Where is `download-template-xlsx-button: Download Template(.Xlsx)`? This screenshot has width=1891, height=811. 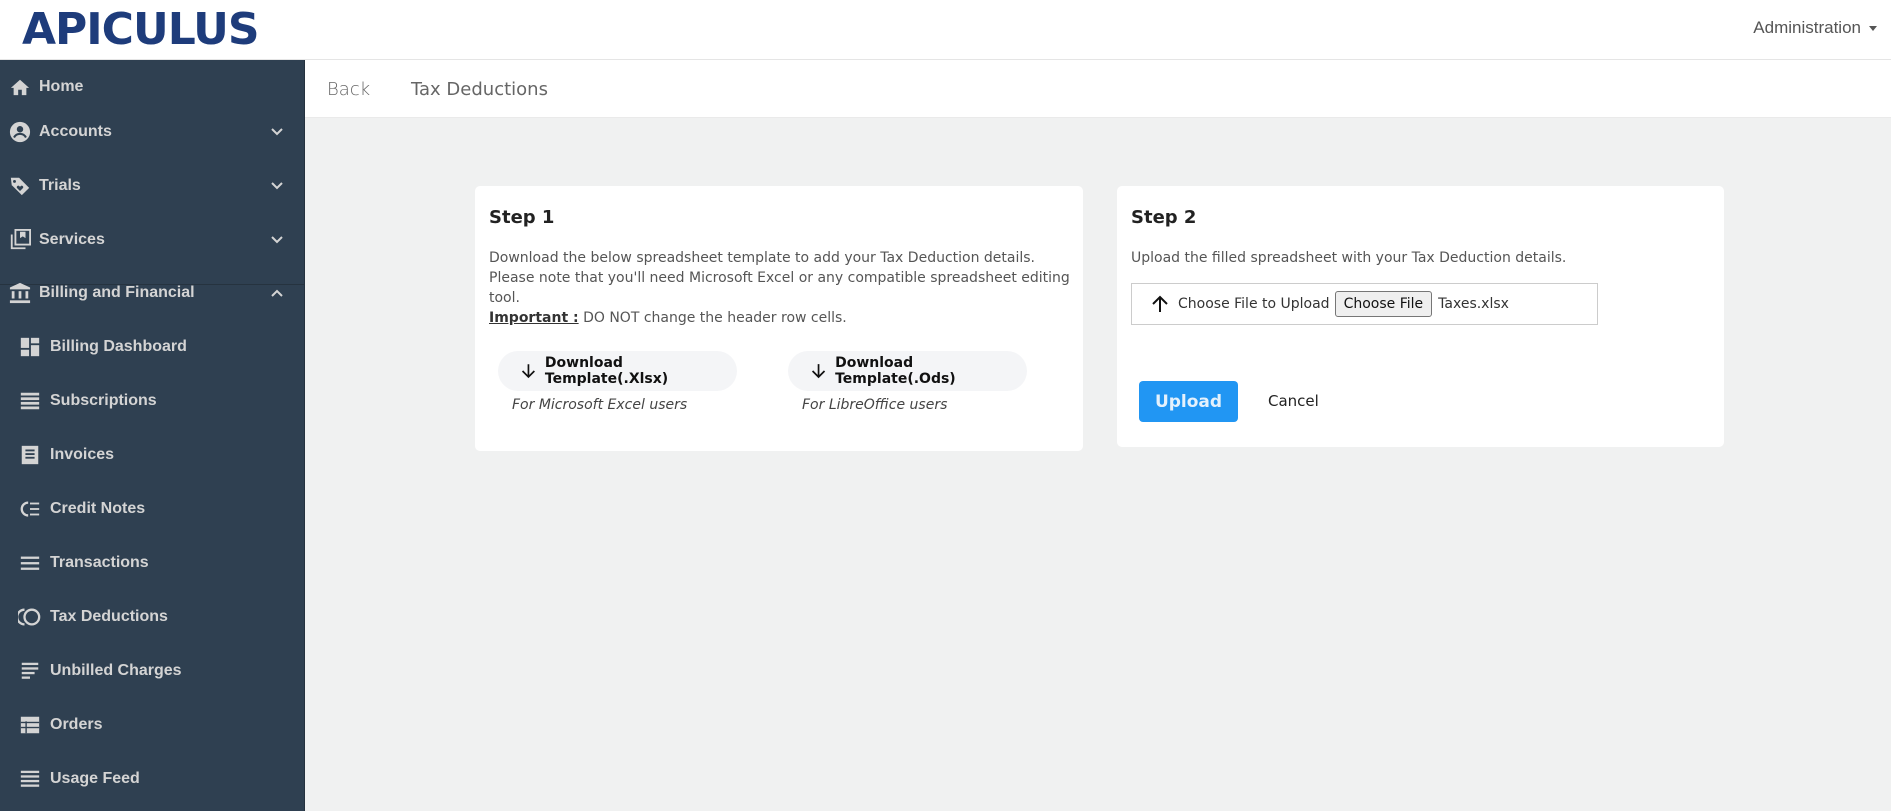 download-template-xlsx-button: Download Template(.Xlsx) is located at coordinates (617, 371).